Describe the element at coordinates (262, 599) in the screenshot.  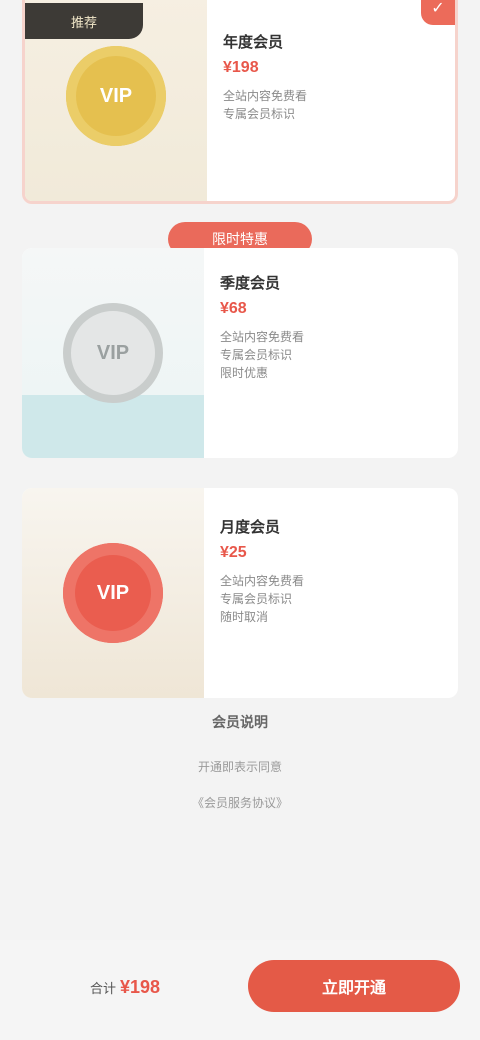
I see `plan-desc: 全站内容免费看 专属会员标识 随时取消` at that location.